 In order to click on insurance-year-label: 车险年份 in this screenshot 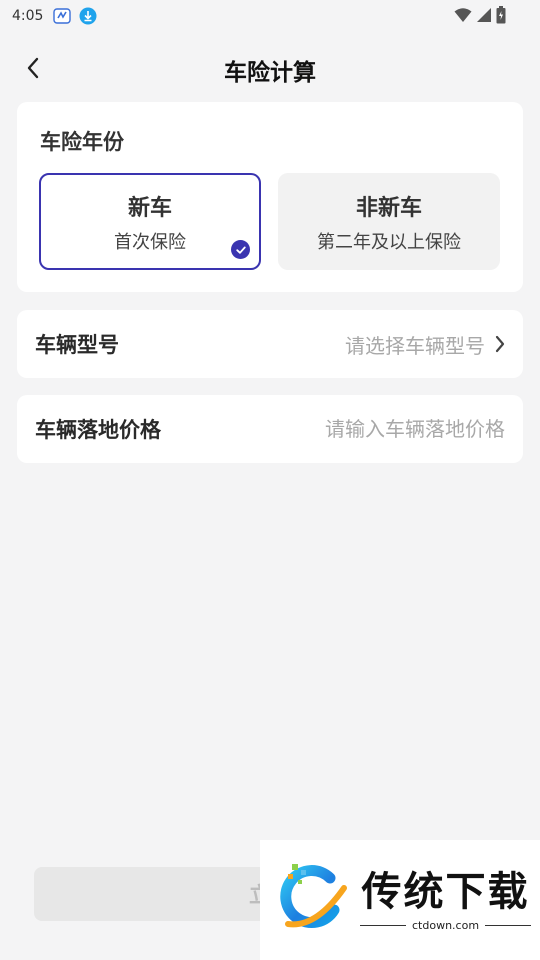, I will do `click(82, 142)`.